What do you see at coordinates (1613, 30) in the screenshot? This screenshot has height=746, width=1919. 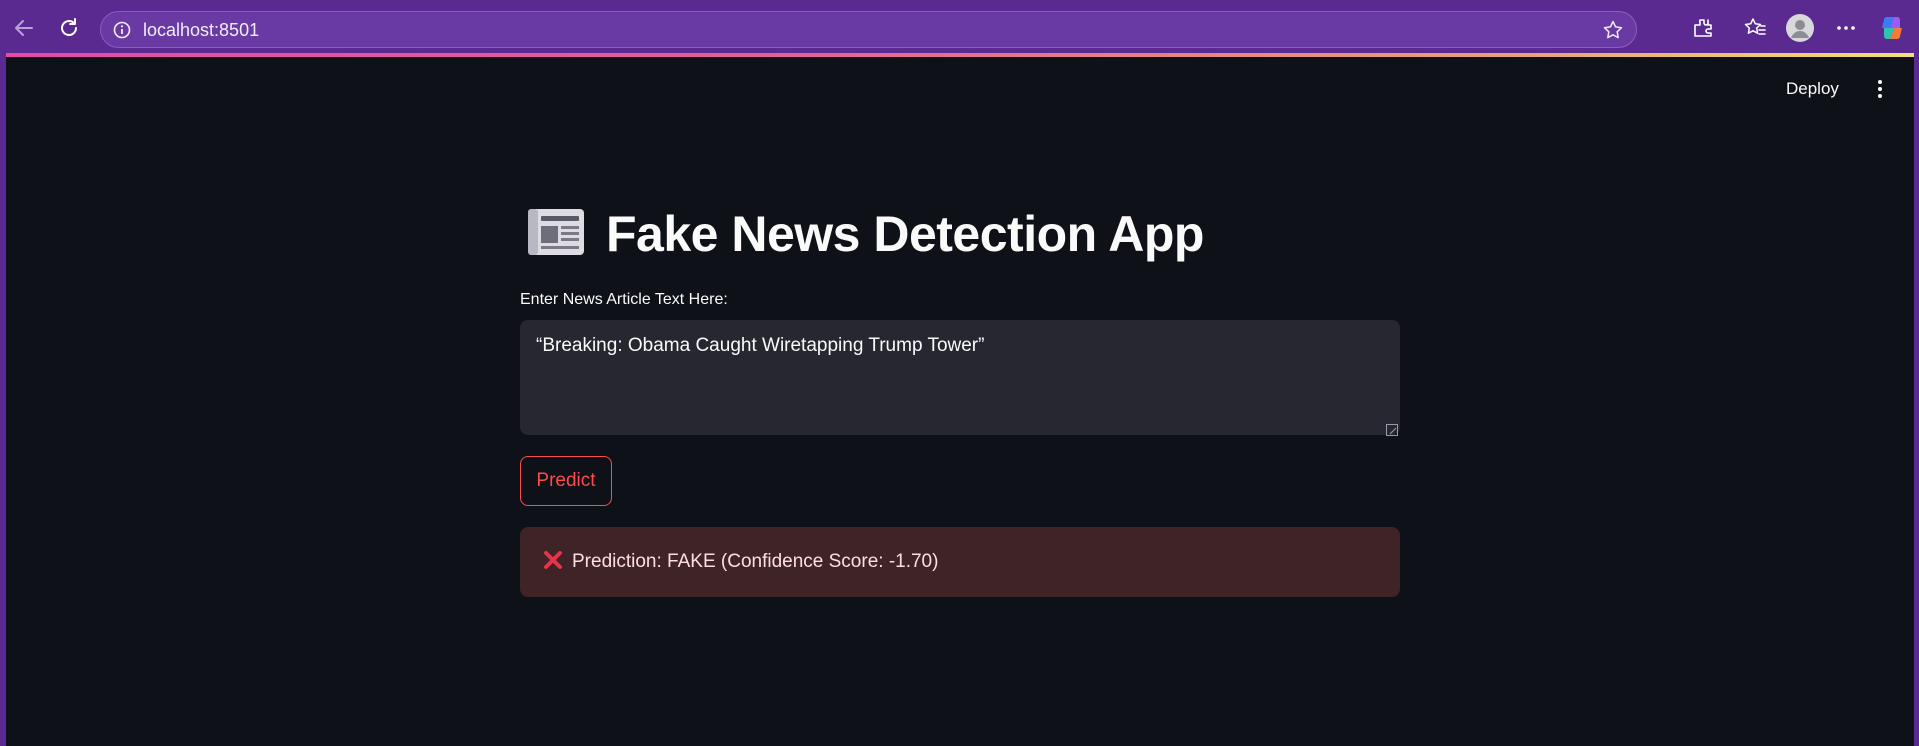 I see `star-icon` at bounding box center [1613, 30].